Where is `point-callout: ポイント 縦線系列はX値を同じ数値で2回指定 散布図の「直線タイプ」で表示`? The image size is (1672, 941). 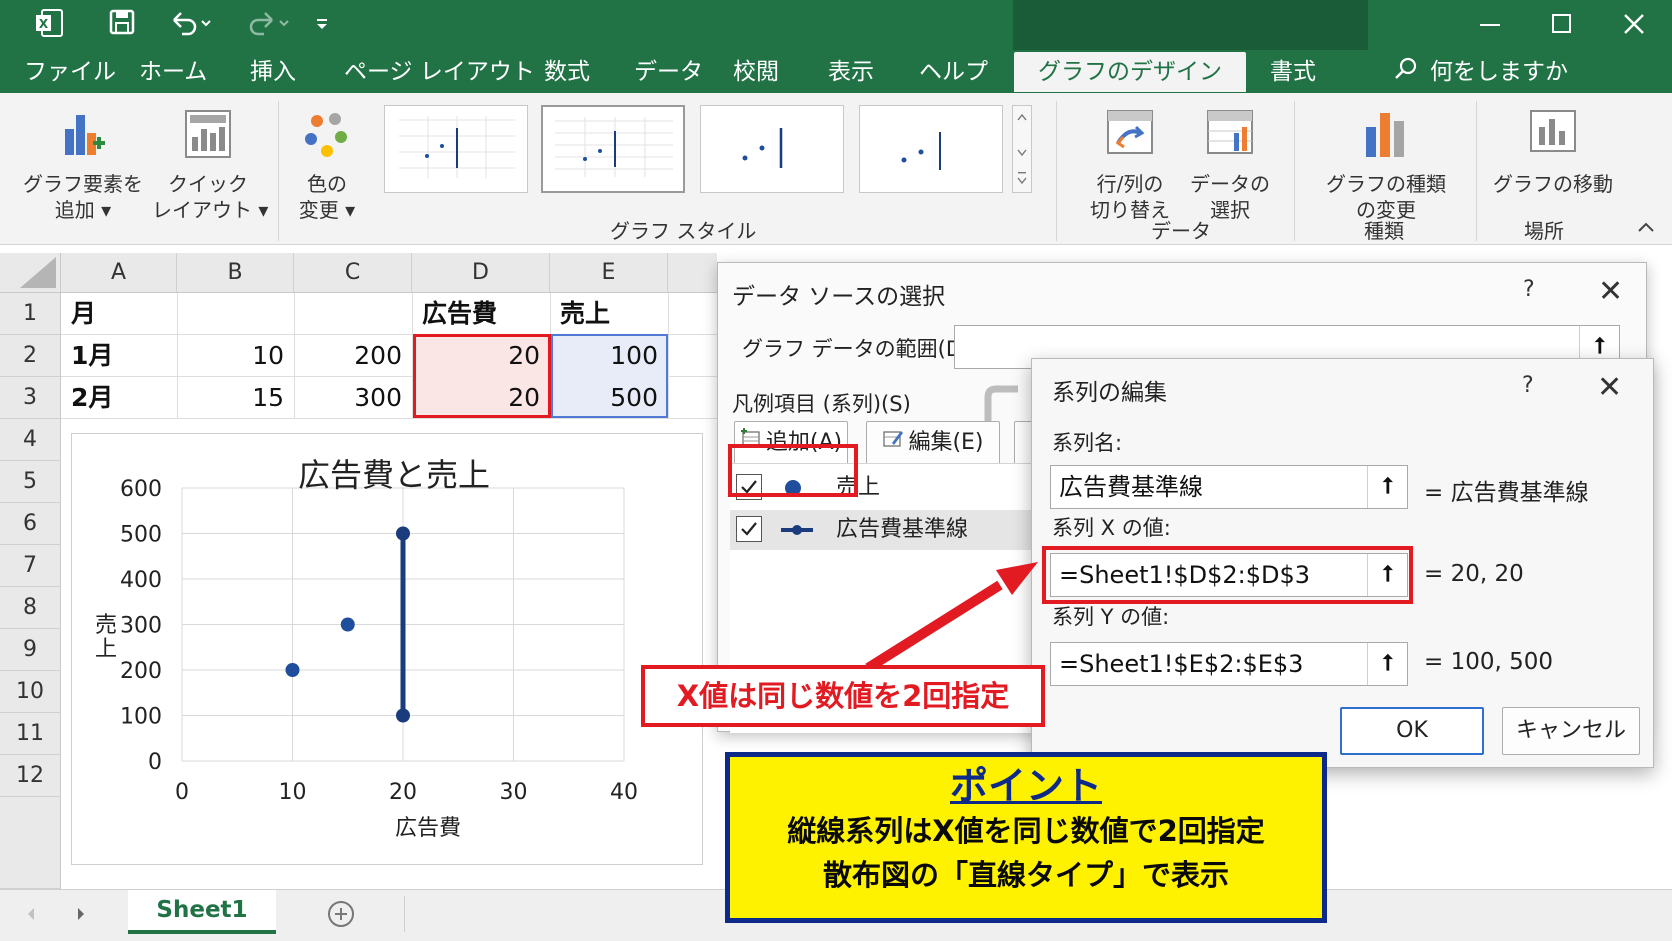 point-callout: ポイント 縦線系列はX値を同じ数値で2回指定 散布図の「直線タイプ」で表示 is located at coordinates (1026, 837).